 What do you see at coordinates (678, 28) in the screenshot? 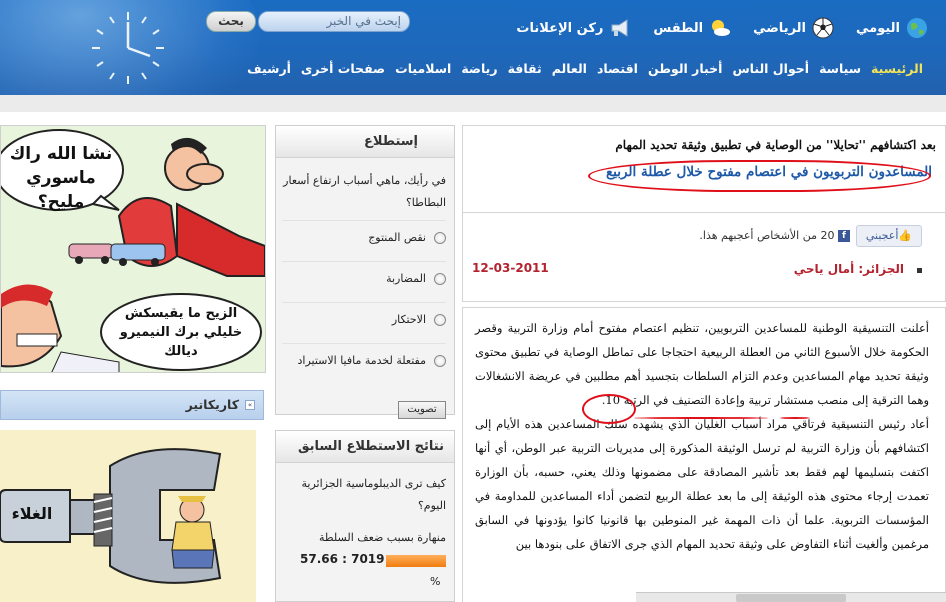
I see `top-link-weather-label: الطقس` at bounding box center [678, 28].